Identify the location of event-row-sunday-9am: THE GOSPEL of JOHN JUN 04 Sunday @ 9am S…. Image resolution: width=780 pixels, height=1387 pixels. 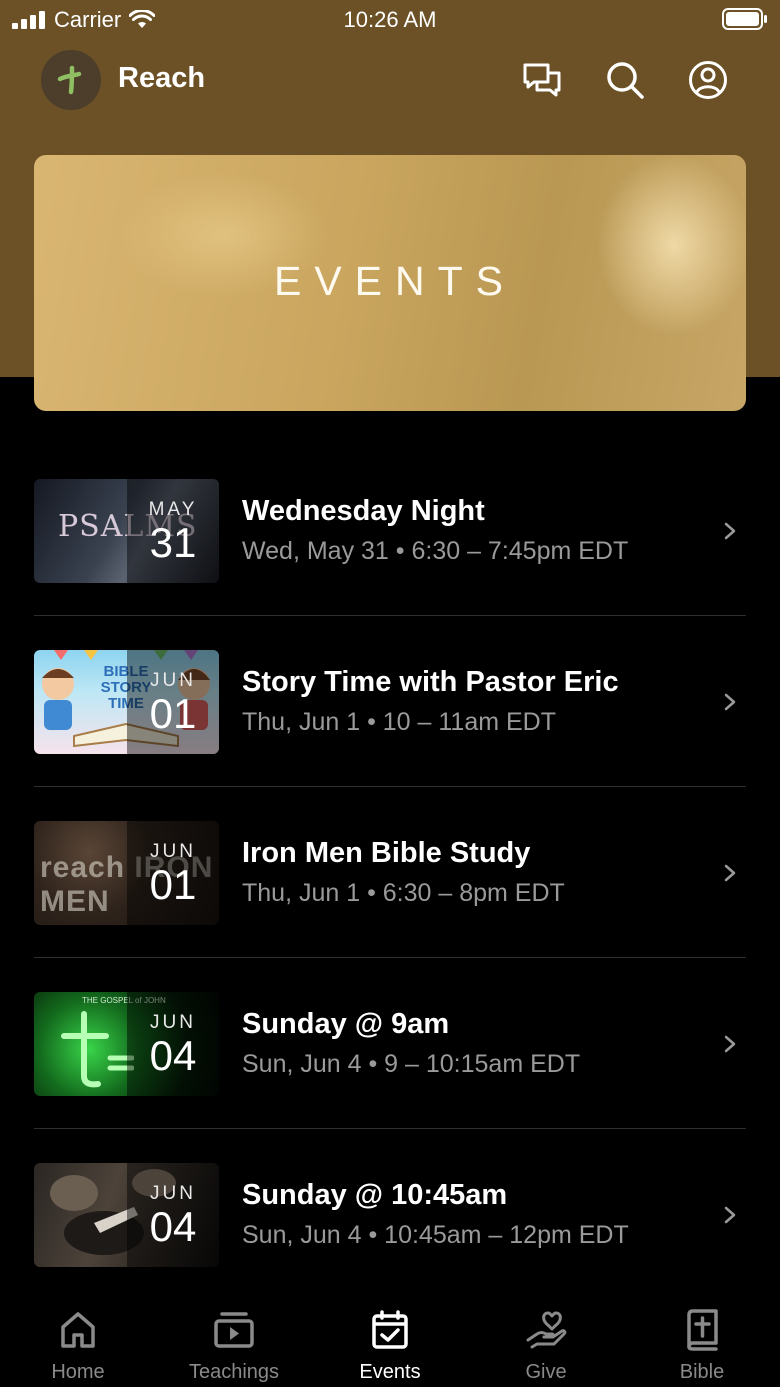
(390, 1043).